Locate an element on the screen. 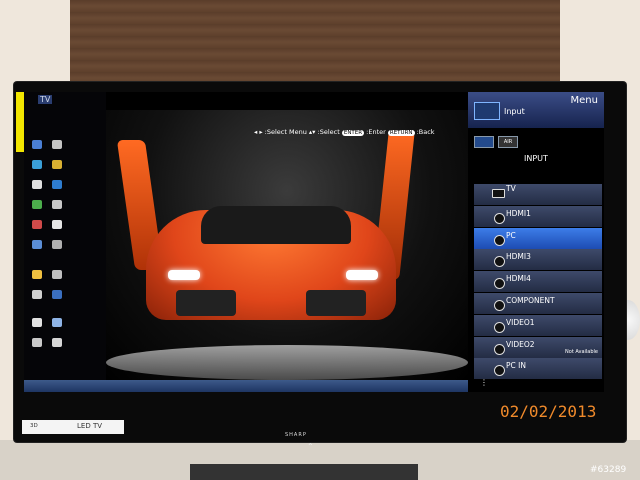 This screenshot has height=480, width=640. help-select: :Select is located at coordinates (328, 132).